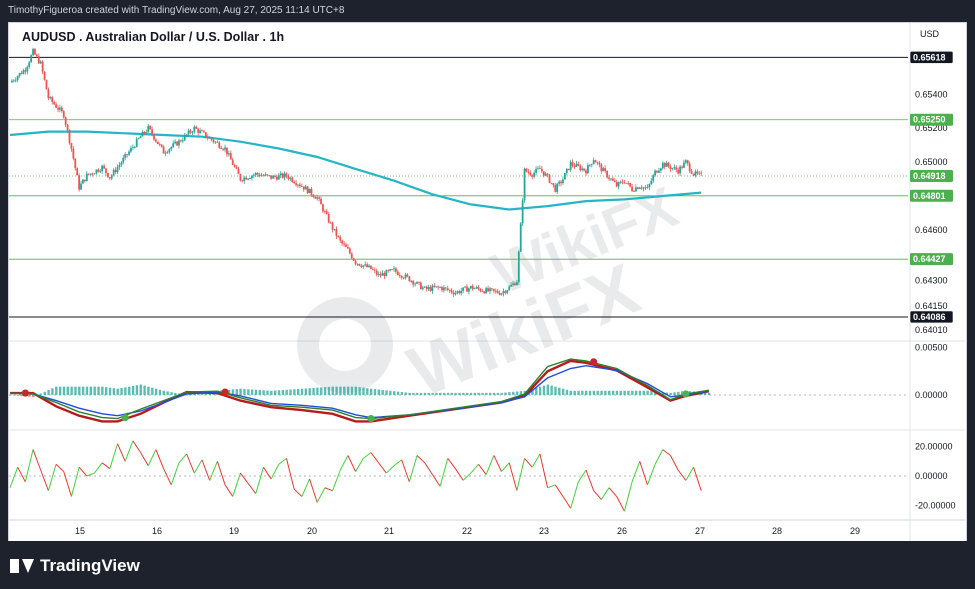  Describe the element at coordinates (931, 395) in the screenshot. I see `macd-axis-tick-label: 0.00000` at that location.